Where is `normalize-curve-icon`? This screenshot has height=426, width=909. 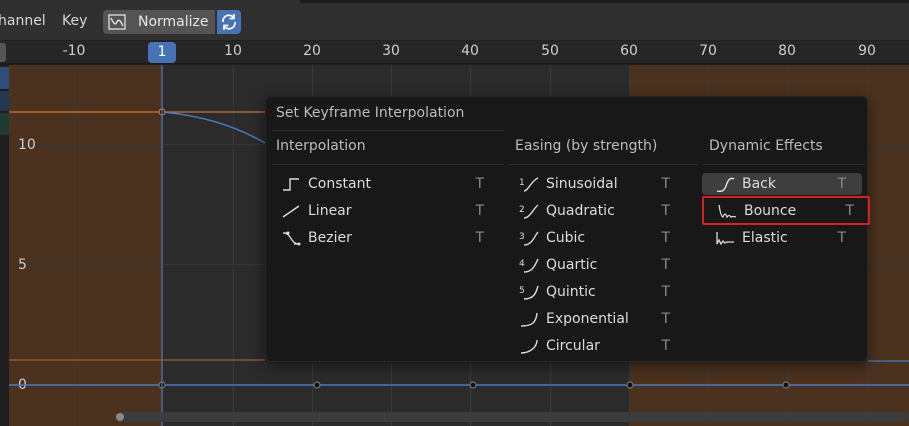
normalize-curve-icon is located at coordinates (117, 22).